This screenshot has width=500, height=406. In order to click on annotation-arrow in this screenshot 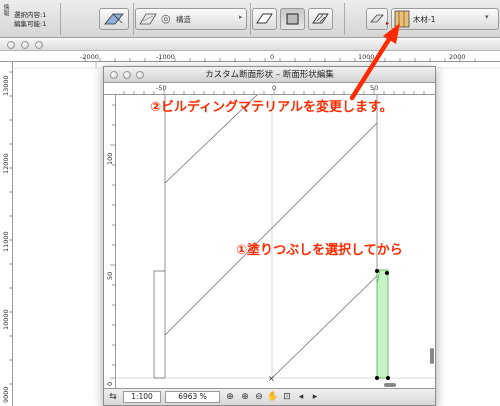, I will do `click(374, 62)`.